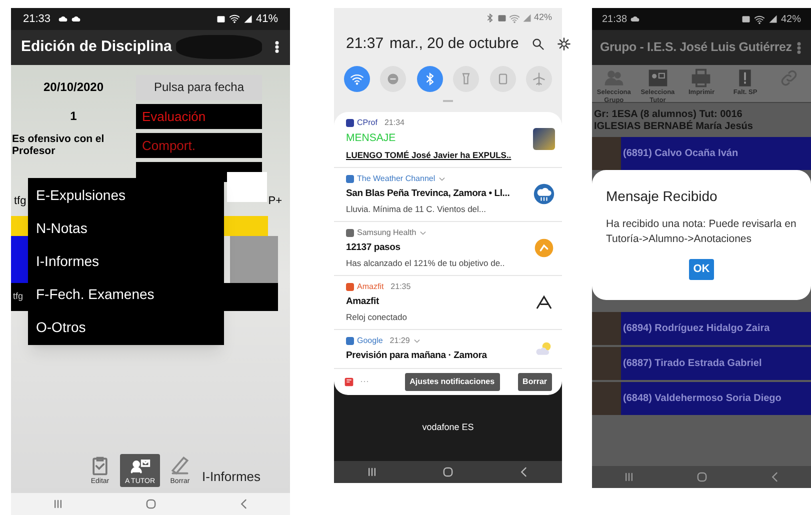 Image resolution: width=811 pixels, height=515 pixels. I want to click on clock-text: 21:38, so click(615, 19).